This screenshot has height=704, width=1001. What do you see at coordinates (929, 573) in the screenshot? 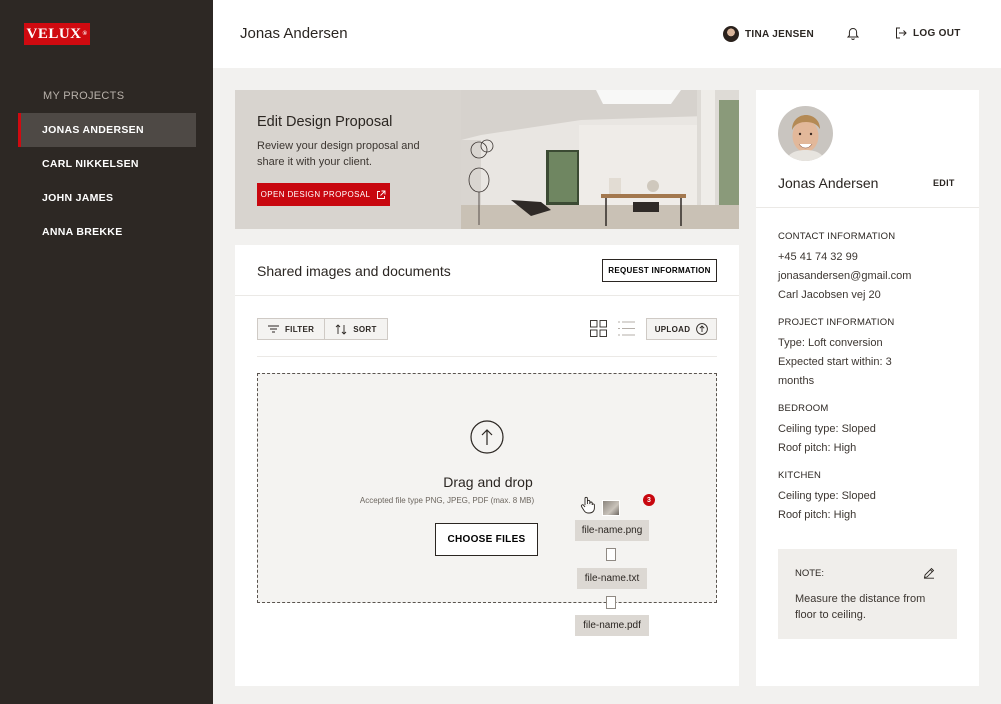
I see `pencil-icon` at bounding box center [929, 573].